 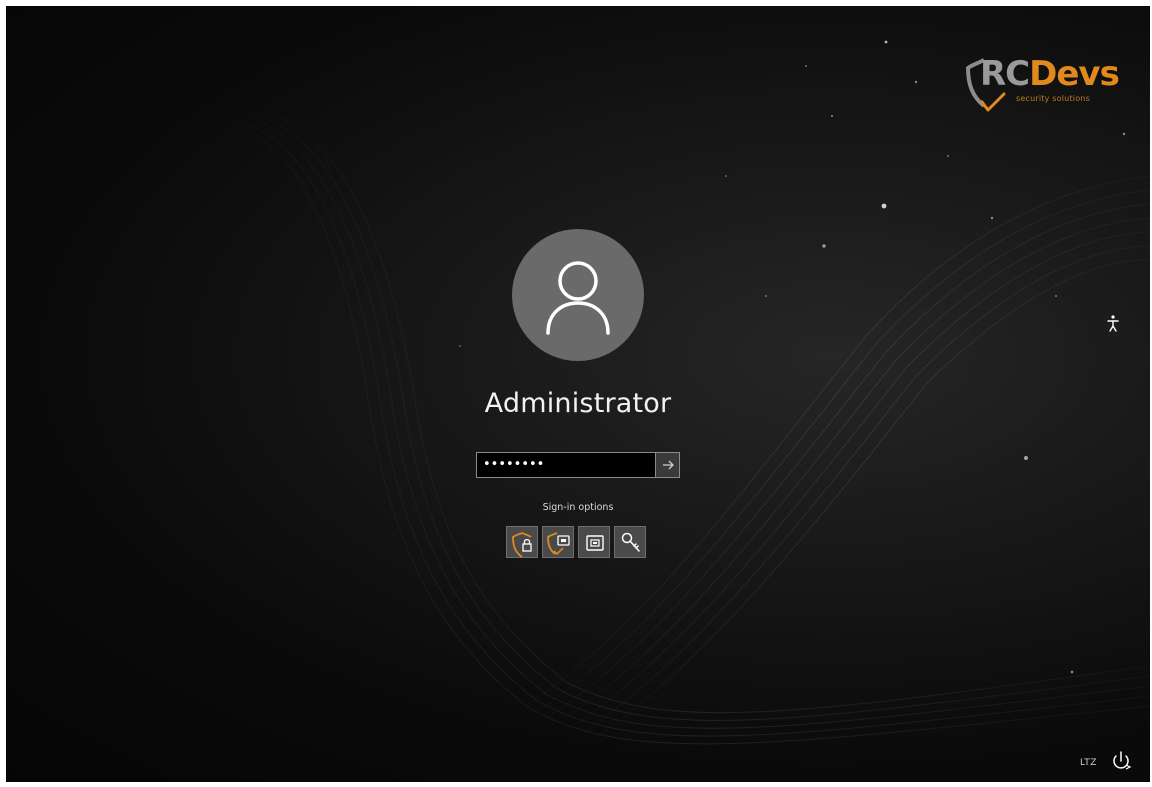 I want to click on smartcard-icon, so click(x=595, y=543).